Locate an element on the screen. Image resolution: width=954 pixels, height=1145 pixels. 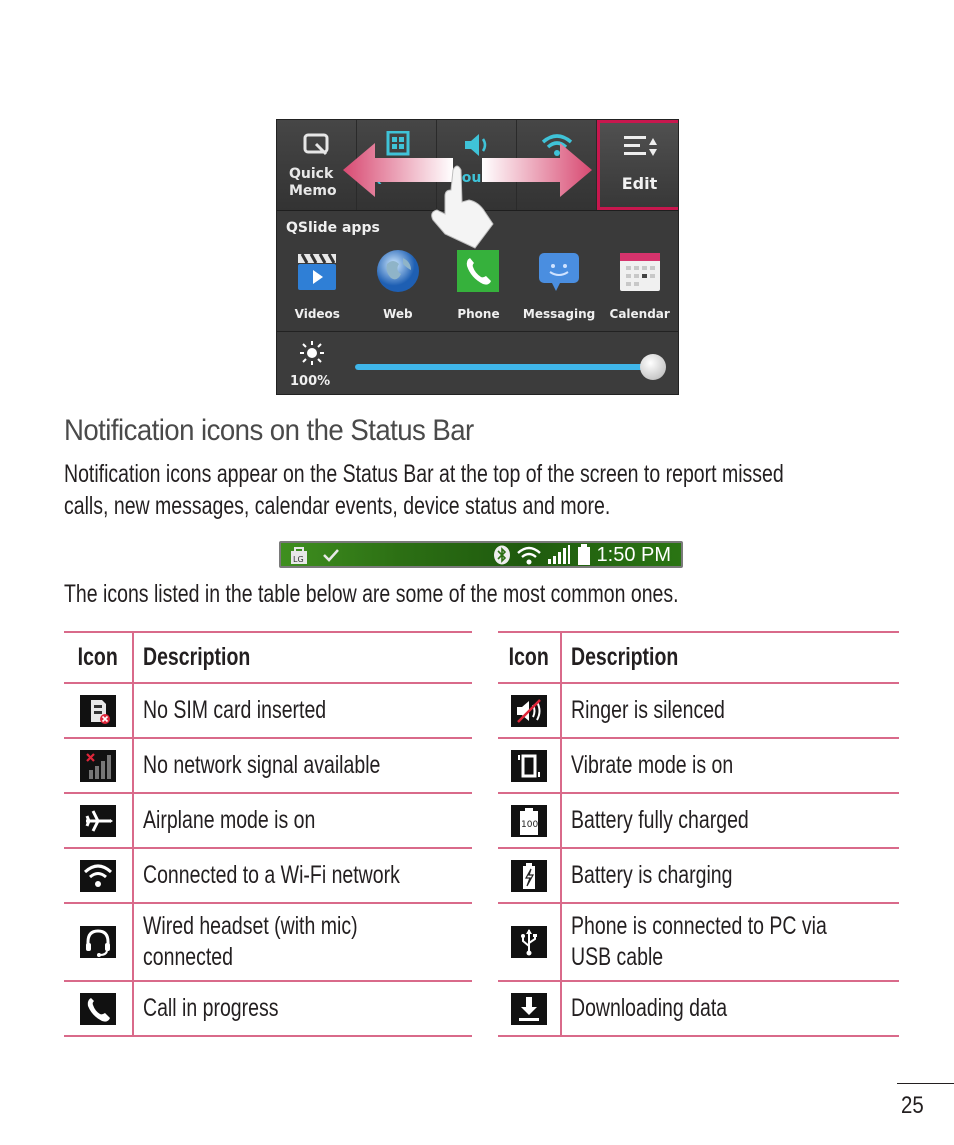
app-videos: Videos is located at coordinates (317, 284).